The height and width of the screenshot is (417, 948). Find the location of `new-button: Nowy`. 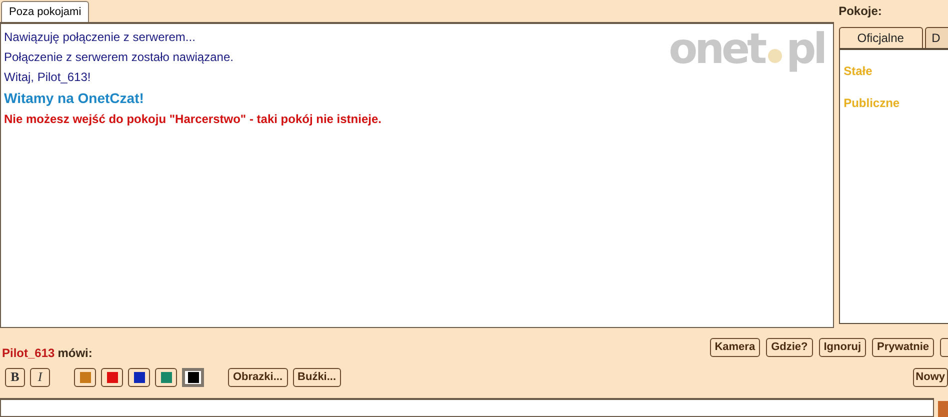

new-button: Nowy is located at coordinates (930, 377).